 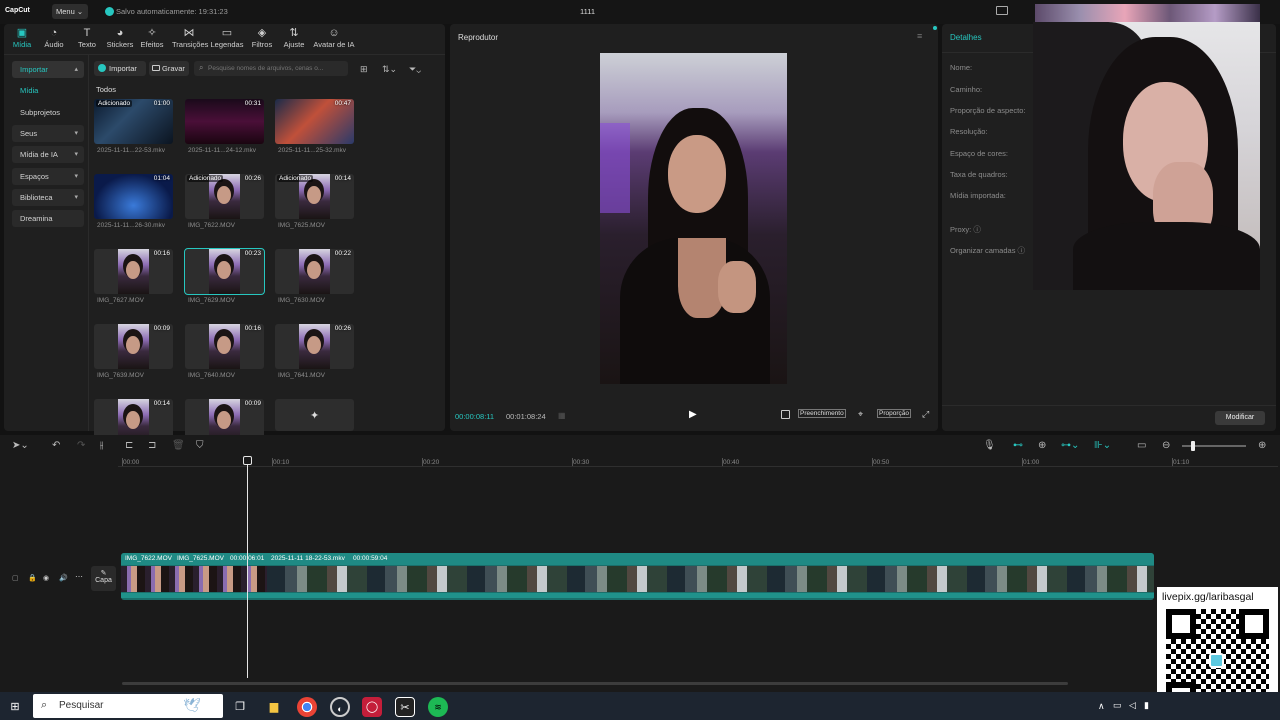 I want to click on sidebar-item-spaces: Espaços ▾, so click(x=48, y=176).